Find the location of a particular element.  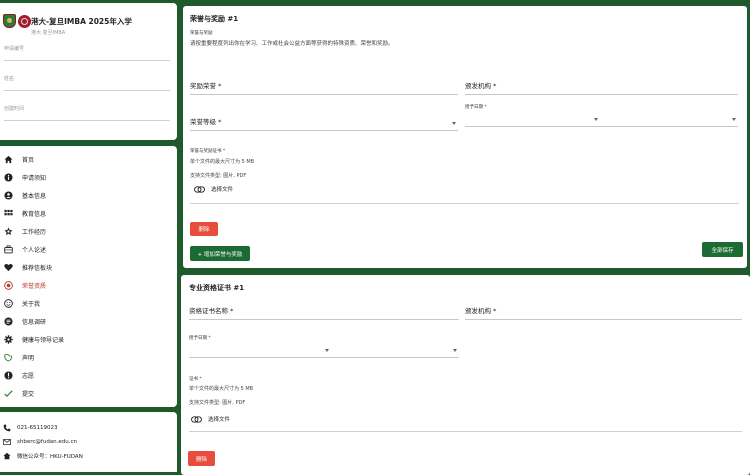

created-time-field: 创建时间 is located at coordinates (87, 113).